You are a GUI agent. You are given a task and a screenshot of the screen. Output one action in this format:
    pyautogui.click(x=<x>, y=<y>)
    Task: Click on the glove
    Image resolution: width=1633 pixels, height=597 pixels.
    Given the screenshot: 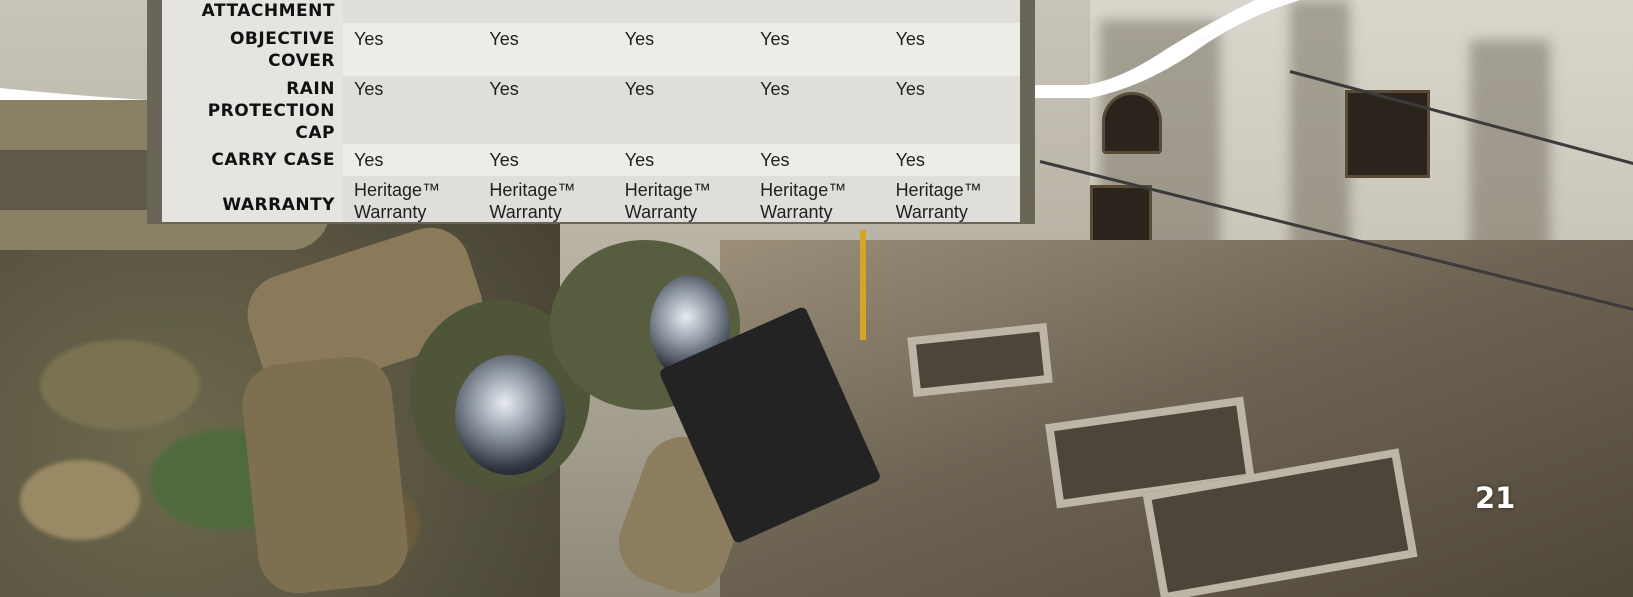 What is the action you would take?
    pyautogui.click(x=325, y=474)
    